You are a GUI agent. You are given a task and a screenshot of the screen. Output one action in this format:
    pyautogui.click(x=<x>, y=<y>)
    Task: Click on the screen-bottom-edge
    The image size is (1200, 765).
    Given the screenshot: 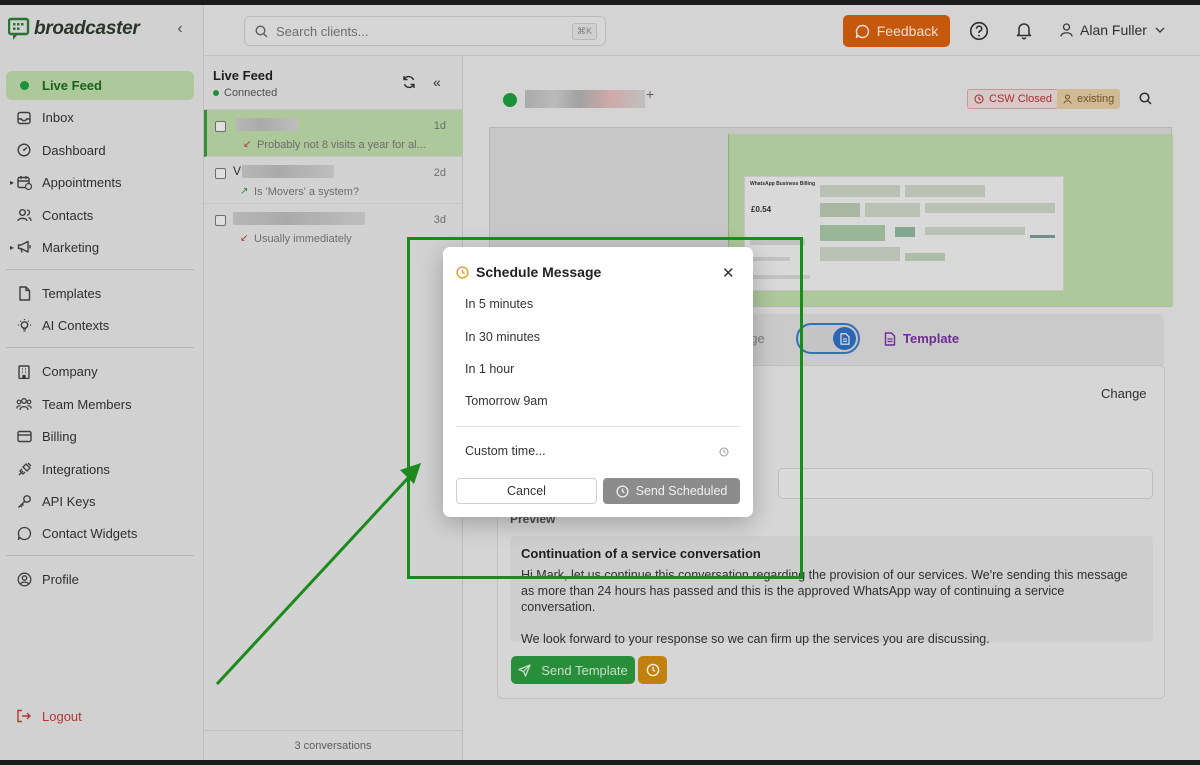 What is the action you would take?
    pyautogui.click(x=600, y=762)
    